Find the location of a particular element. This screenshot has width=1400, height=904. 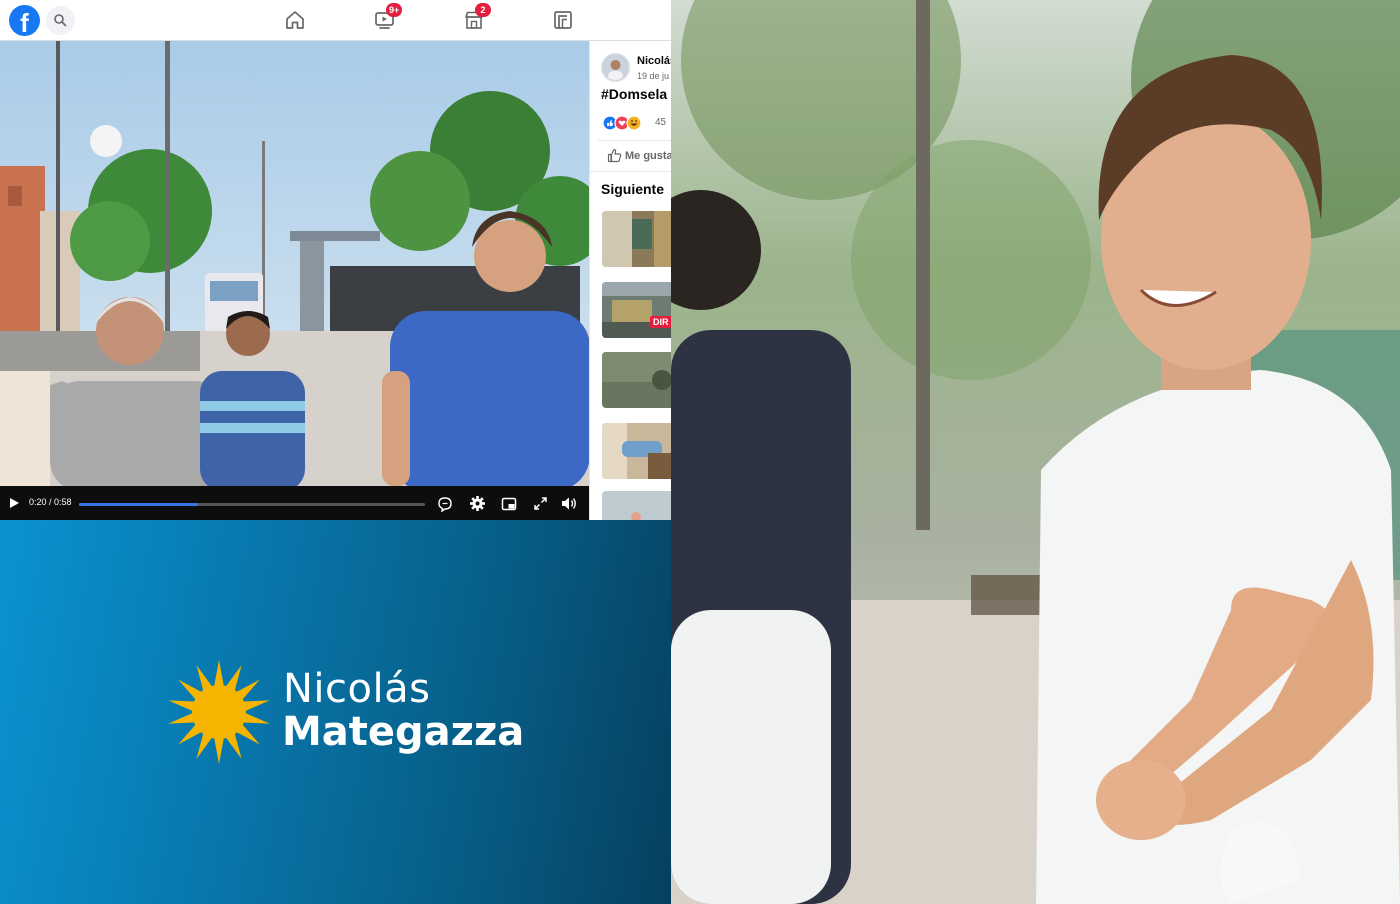

progress-bar is located at coordinates (252, 504).